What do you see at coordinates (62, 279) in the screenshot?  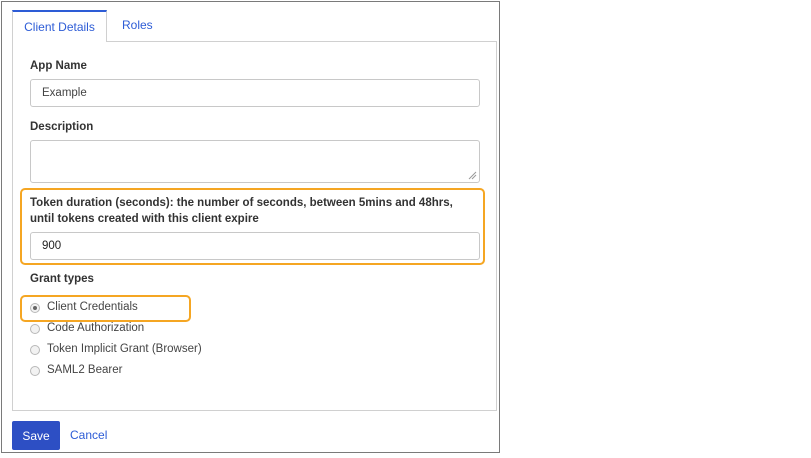 I see `grant-types-label: Grant types` at bounding box center [62, 279].